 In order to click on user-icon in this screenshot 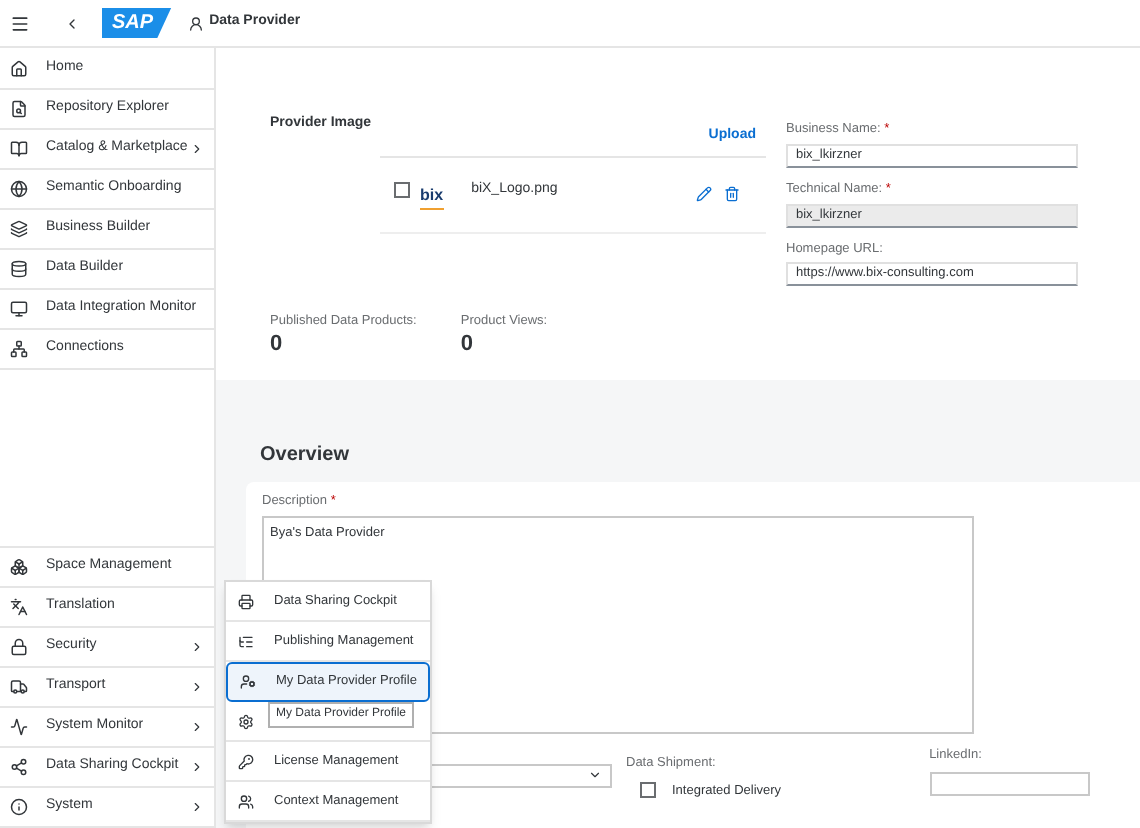, I will do `click(195, 23)`.